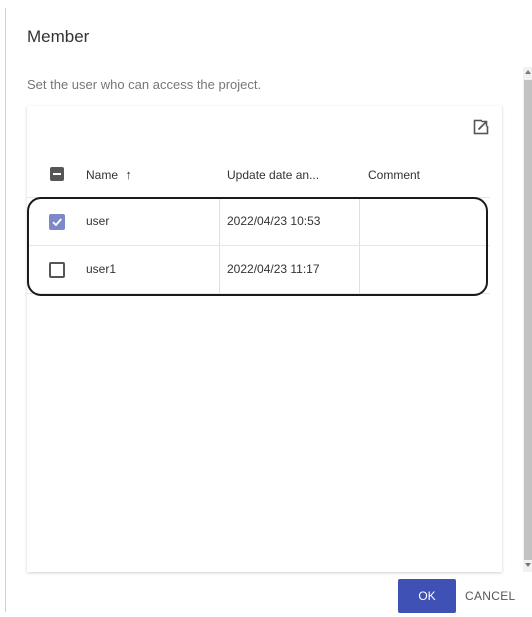 This screenshot has height=617, width=532. Describe the element at coordinates (394, 175) in the screenshot. I see `column-header-comment: Comment` at that location.